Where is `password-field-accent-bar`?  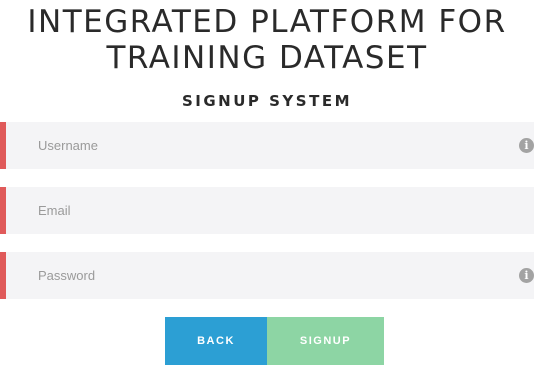 password-field-accent-bar is located at coordinates (3, 275).